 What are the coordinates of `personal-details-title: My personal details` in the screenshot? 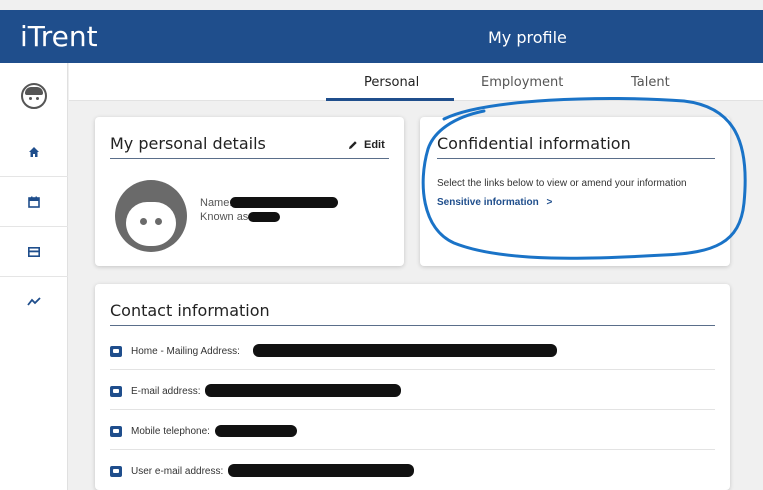 It's located at (188, 143).